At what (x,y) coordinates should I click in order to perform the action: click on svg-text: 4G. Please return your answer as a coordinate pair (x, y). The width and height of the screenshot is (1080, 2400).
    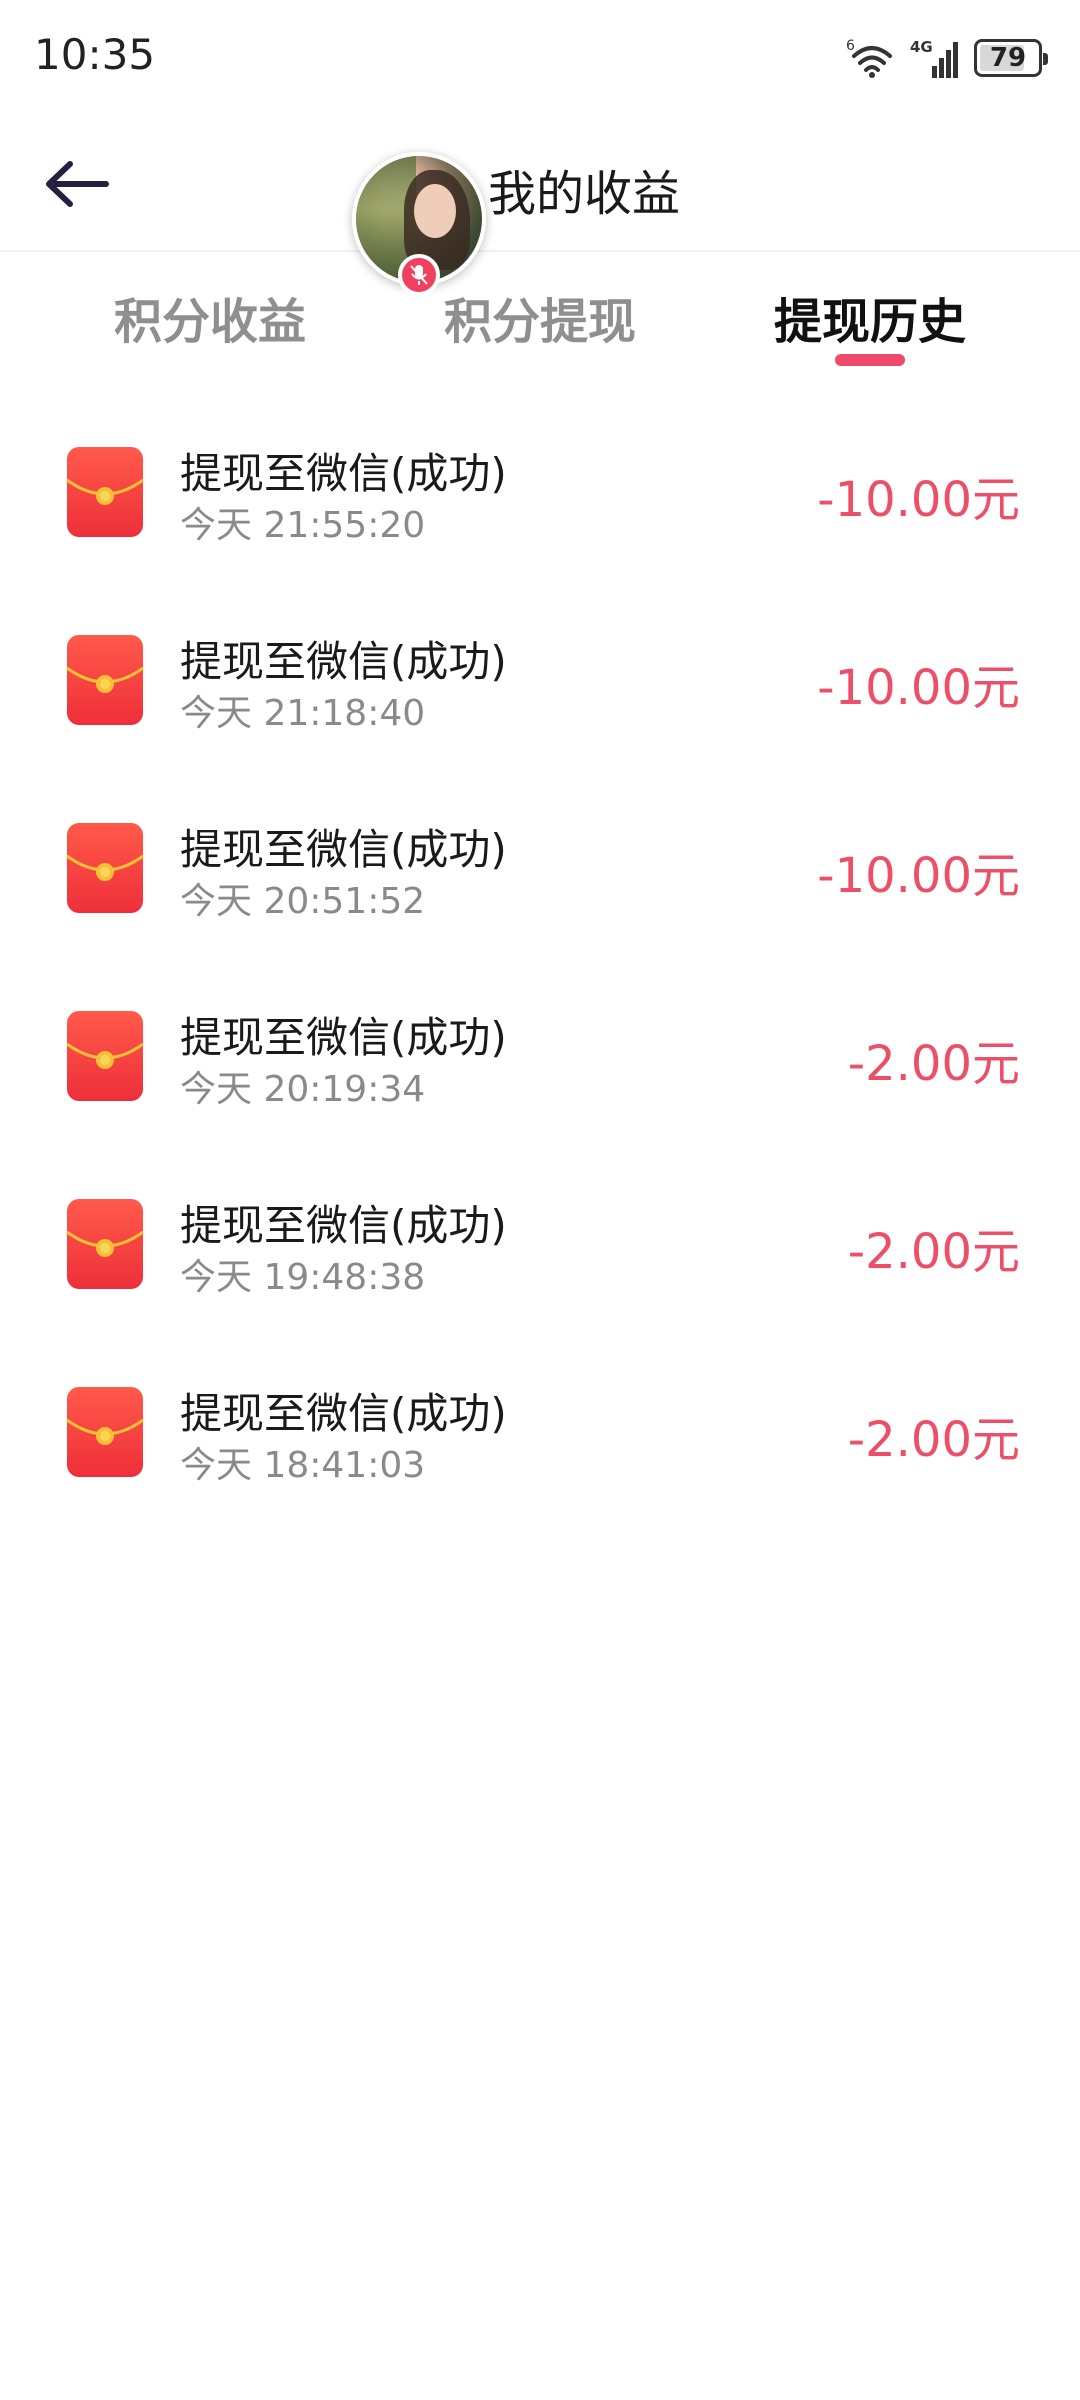
    Looking at the image, I should click on (921, 47).